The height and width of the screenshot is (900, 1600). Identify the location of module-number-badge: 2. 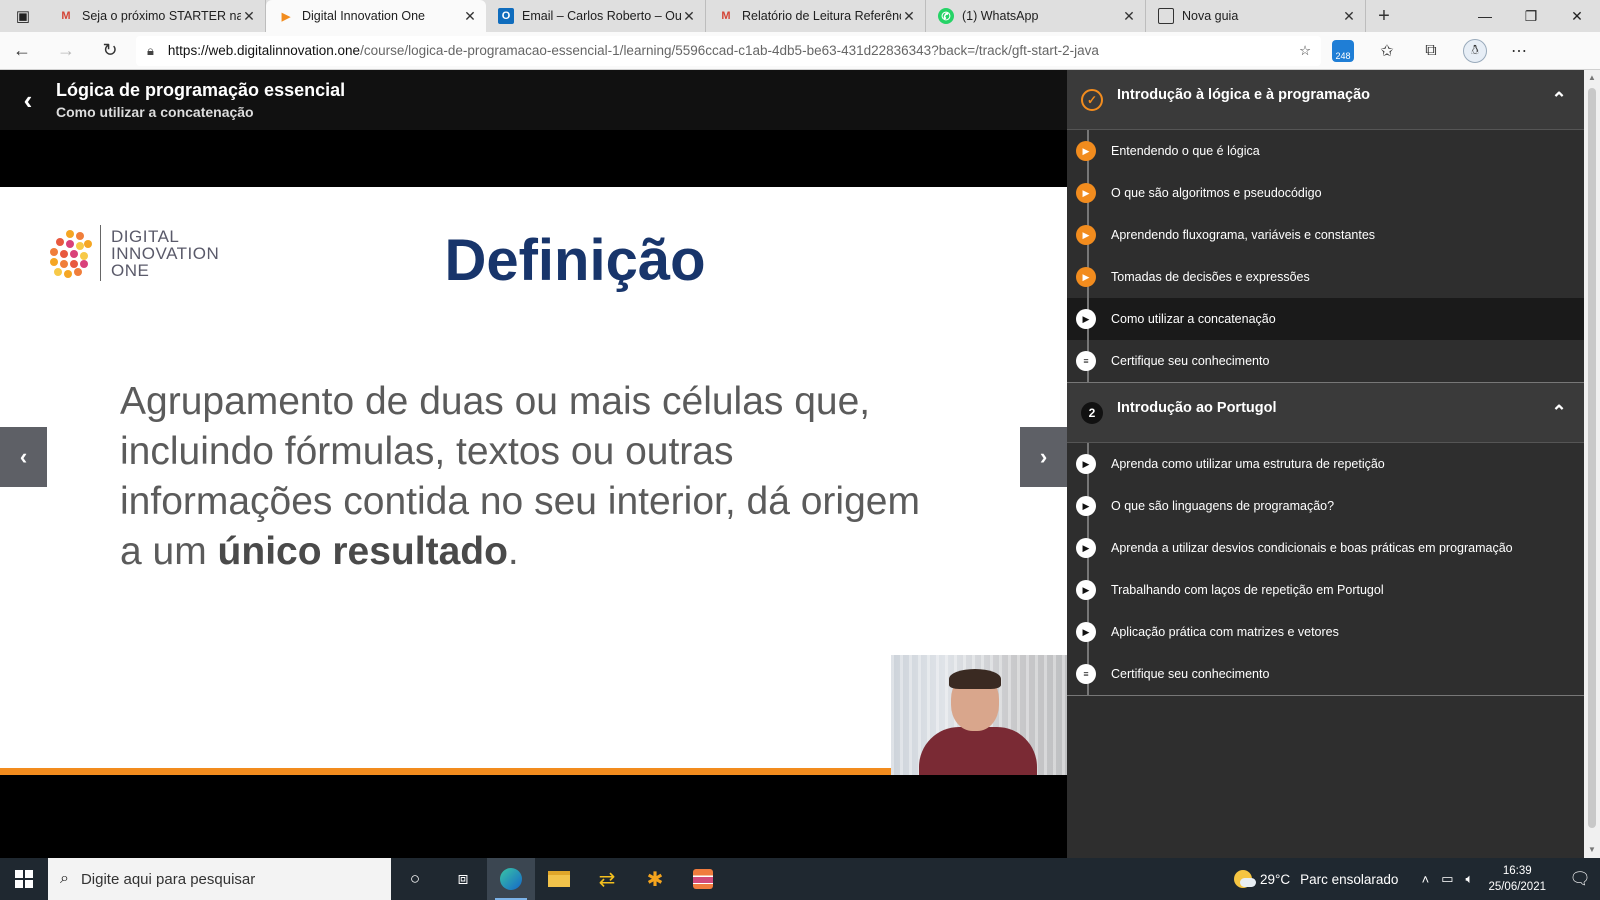
(1092, 412).